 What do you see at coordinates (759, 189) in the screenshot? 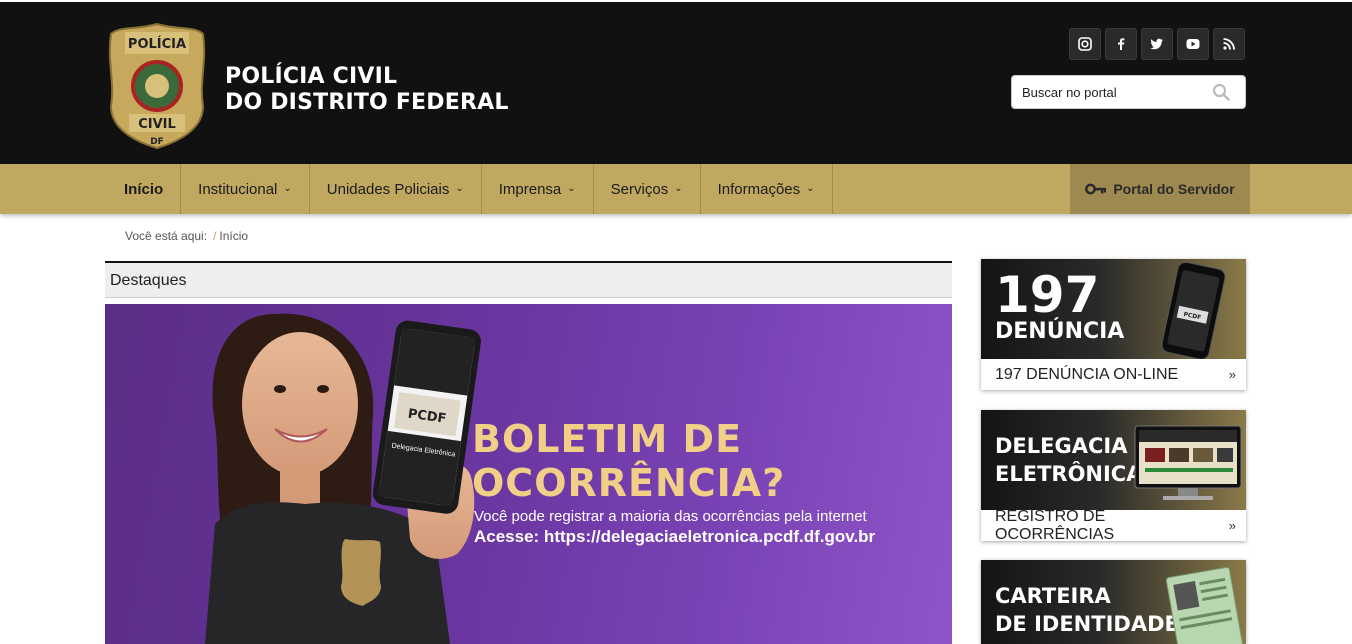
I see `nav-item-label: Informações` at bounding box center [759, 189].